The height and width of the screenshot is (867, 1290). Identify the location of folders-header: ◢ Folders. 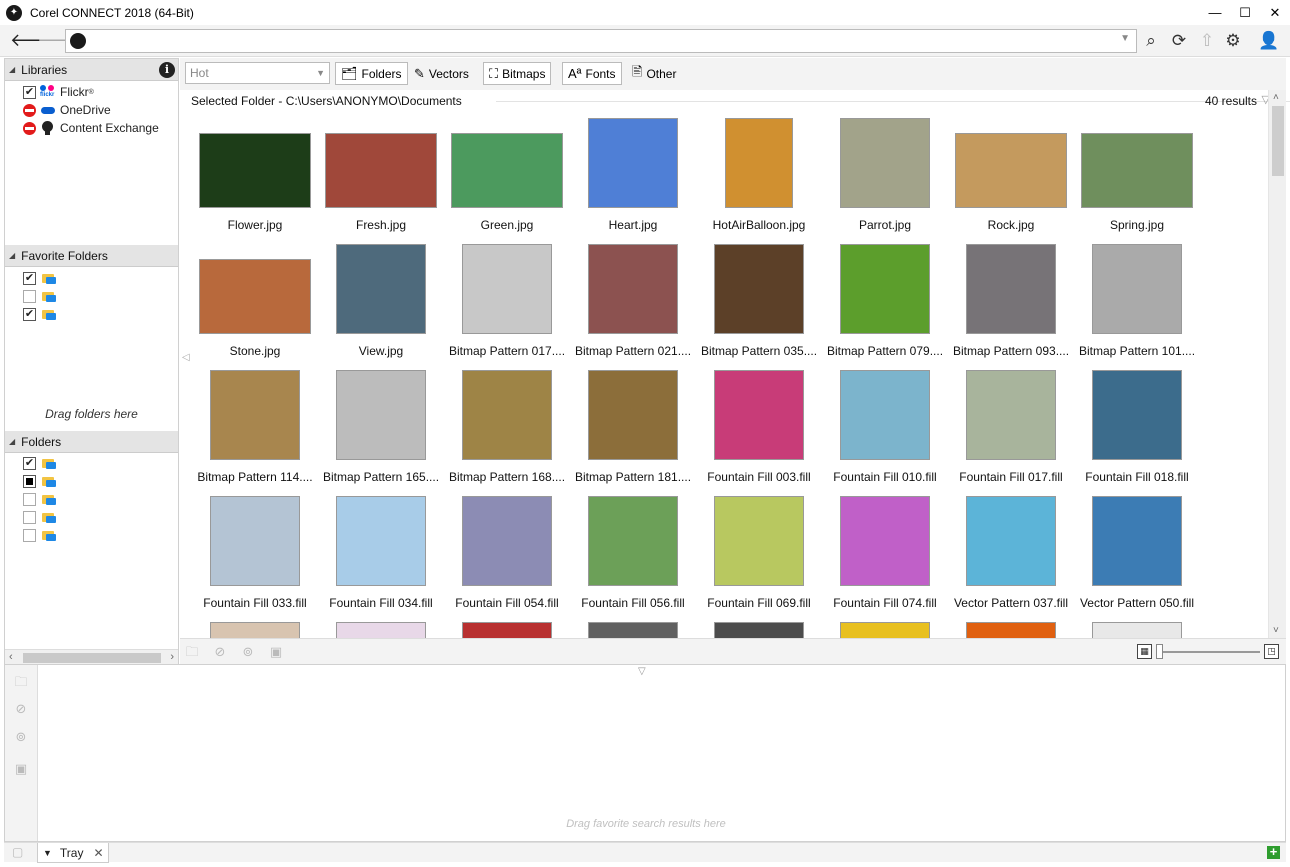
(91, 442).